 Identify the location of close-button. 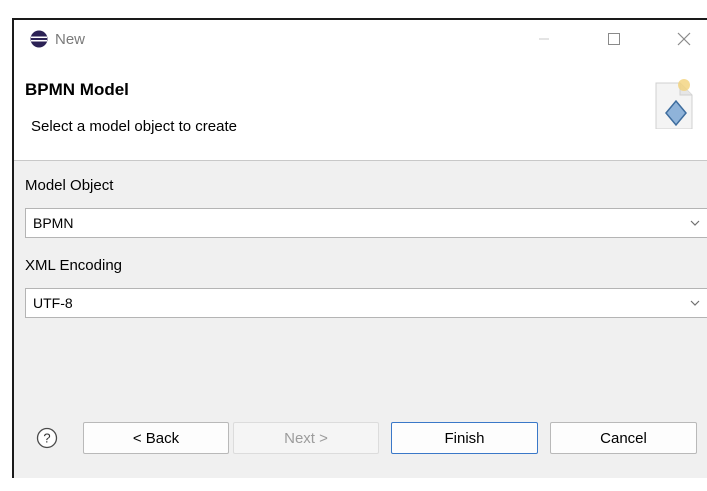
(684, 39).